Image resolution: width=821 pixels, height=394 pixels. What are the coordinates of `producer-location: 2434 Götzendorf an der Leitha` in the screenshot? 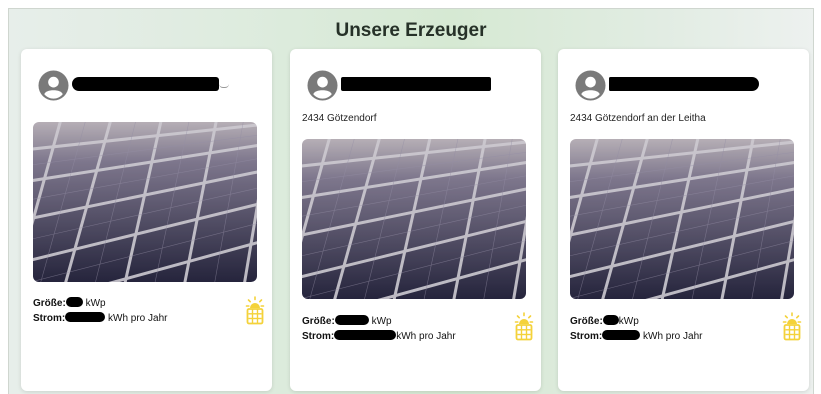 It's located at (638, 118).